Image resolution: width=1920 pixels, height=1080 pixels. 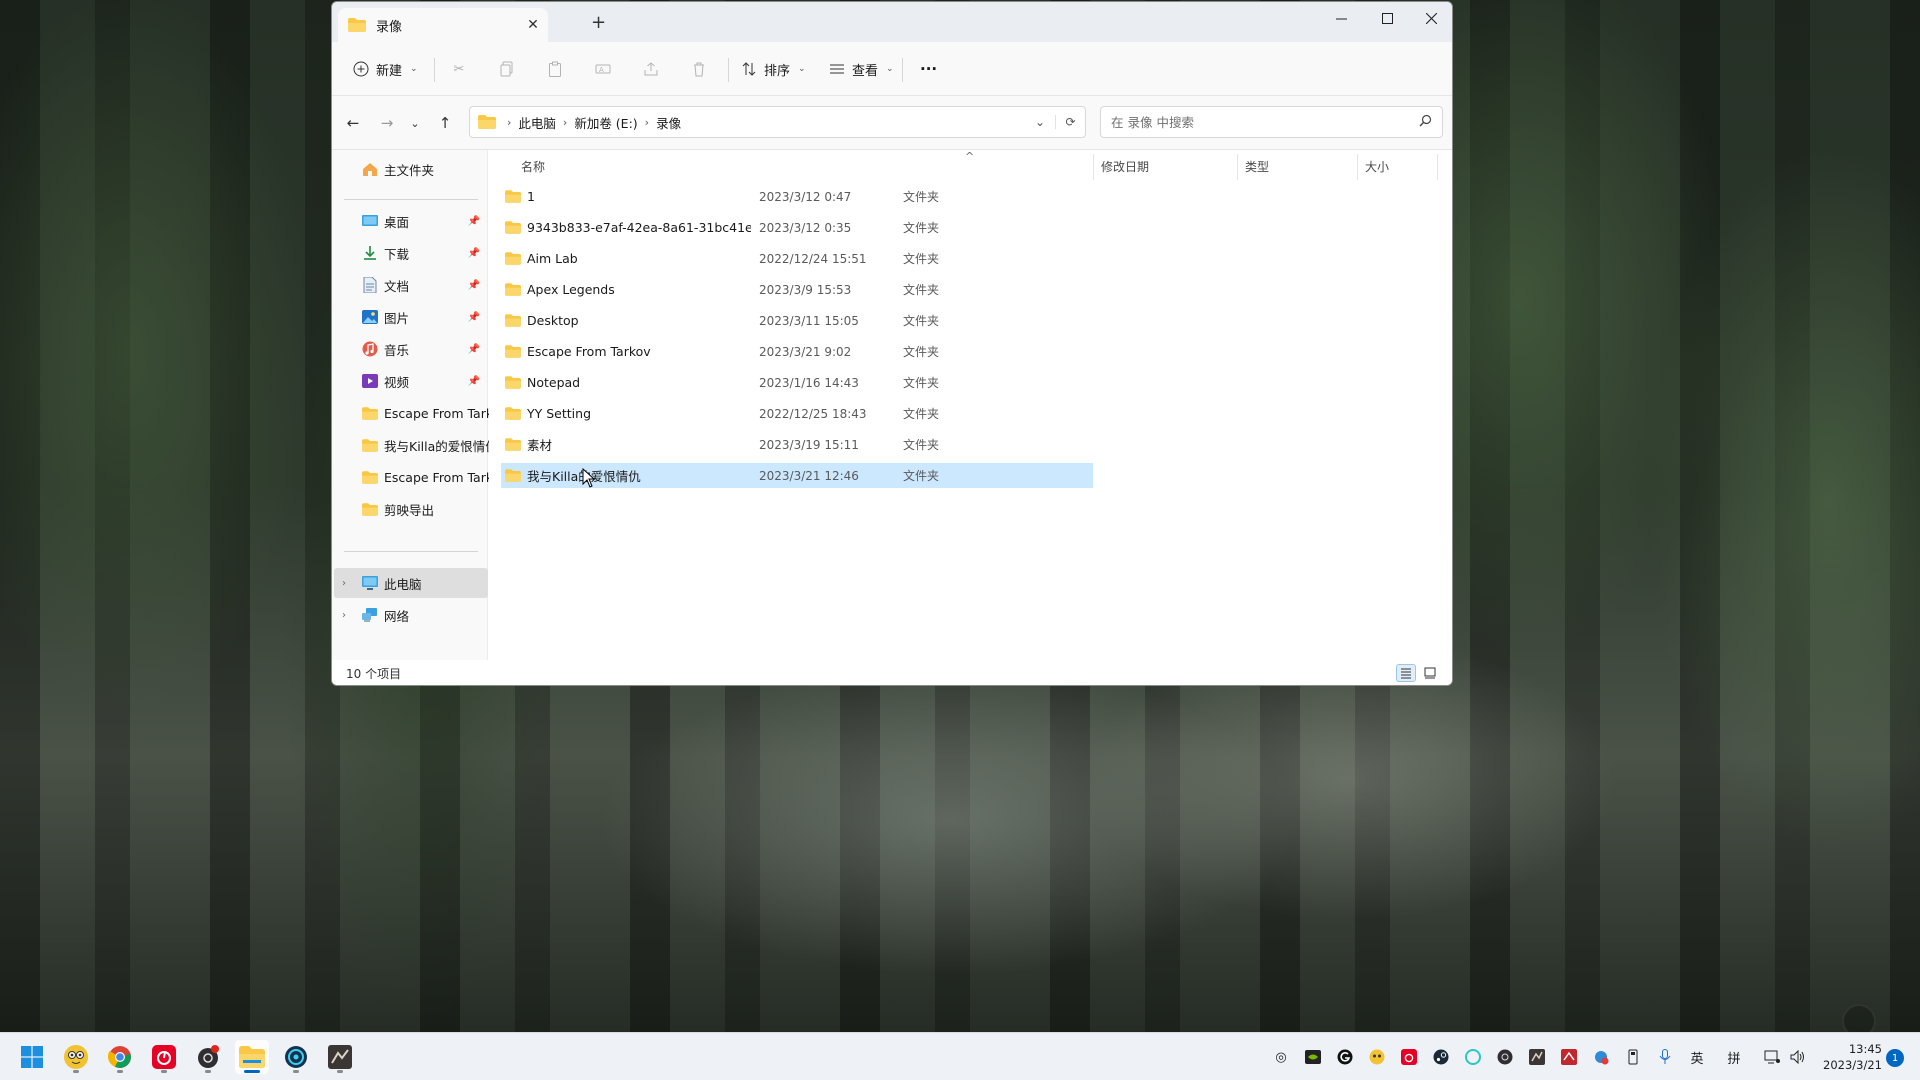 I want to click on table-row: Desktop 2023/3/11 15:05 文件夹, so click(x=797, y=320).